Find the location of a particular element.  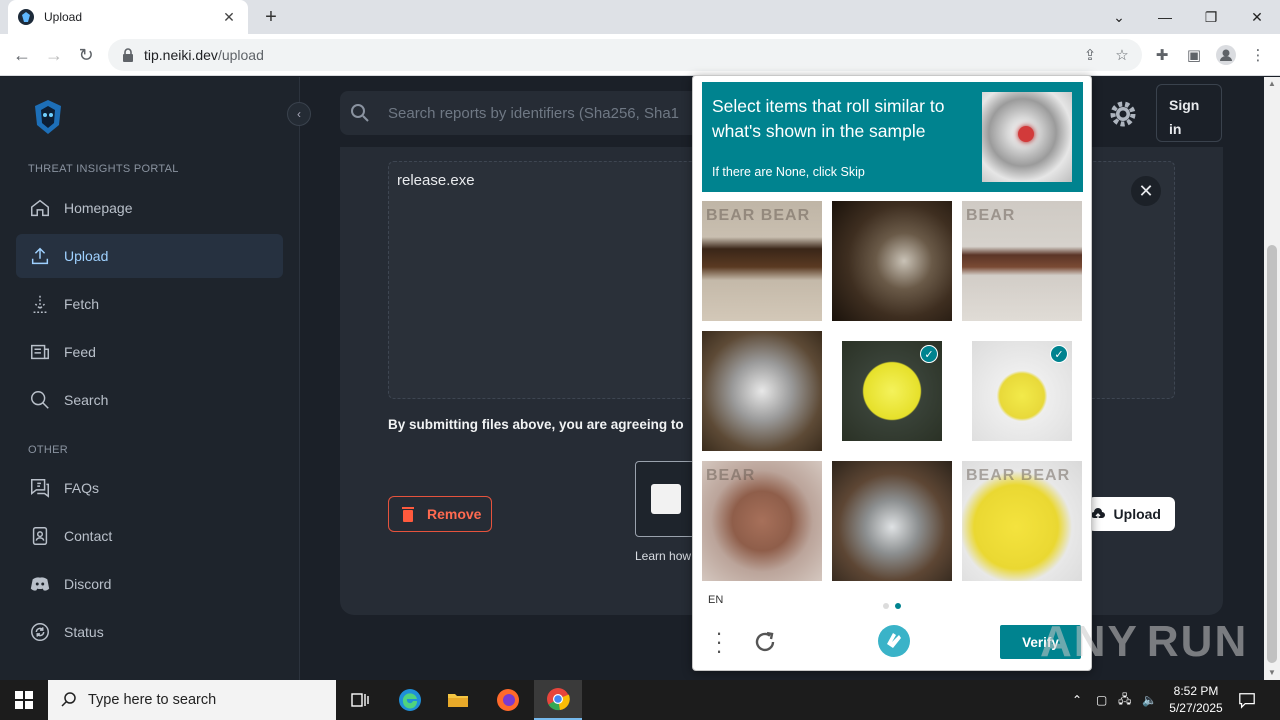

remove-button: Remove is located at coordinates (440, 514).